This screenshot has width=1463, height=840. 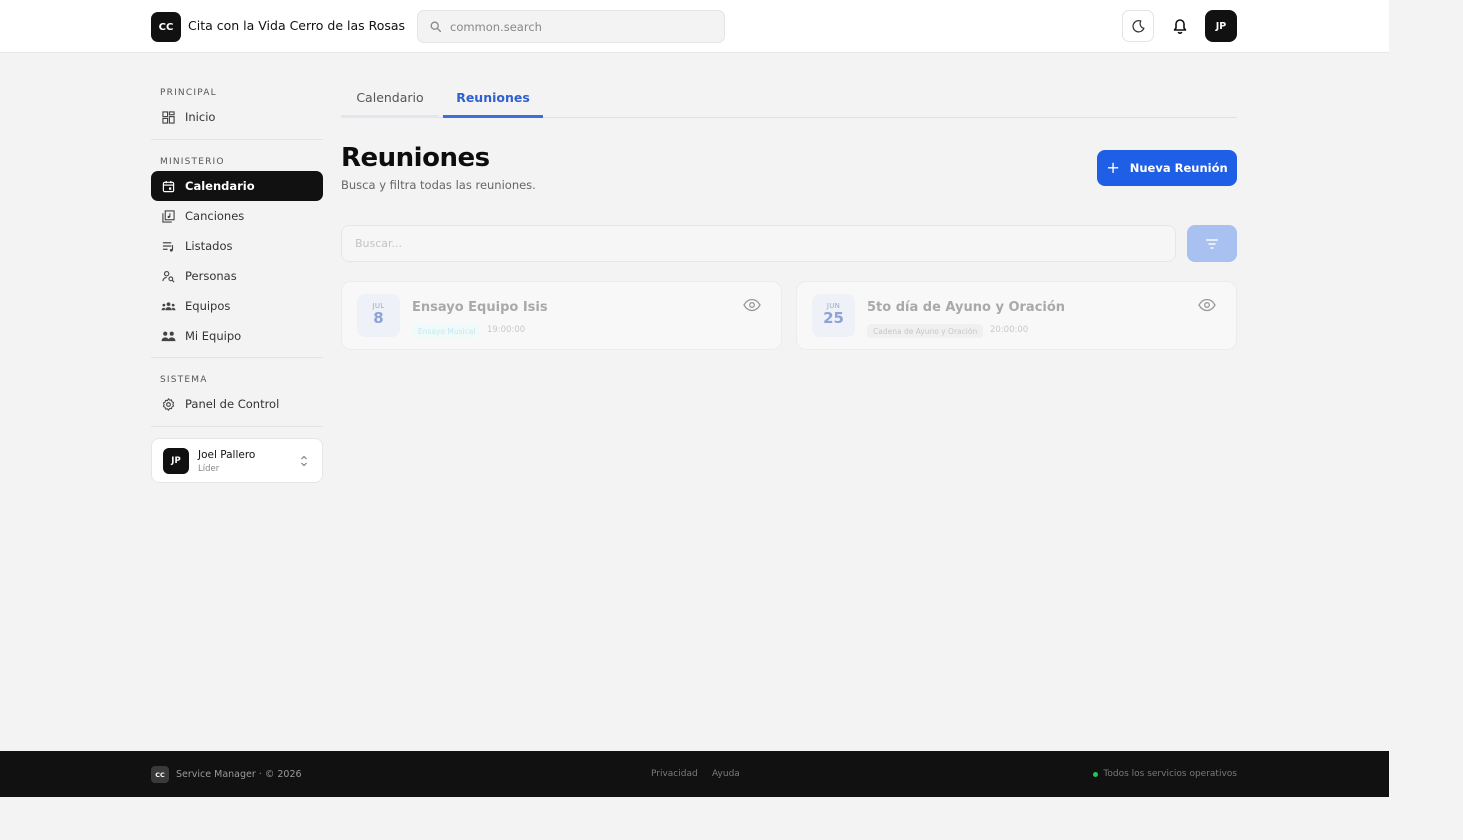 I want to click on filter-button, so click(x=1212, y=243).